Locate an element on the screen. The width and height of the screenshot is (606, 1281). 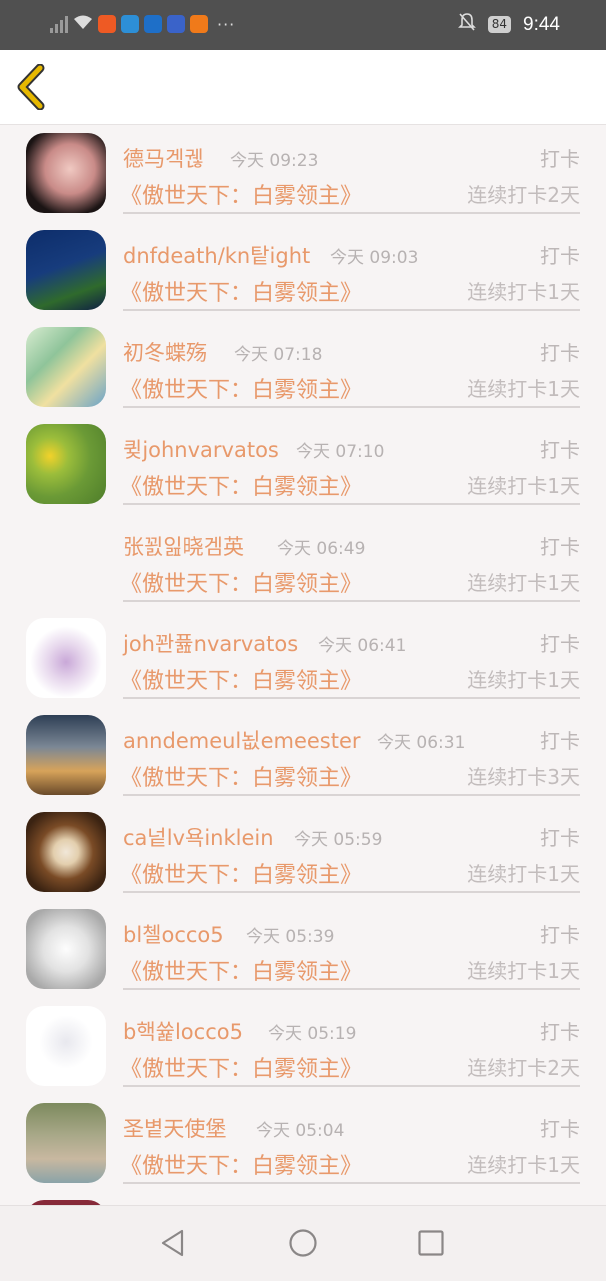
user-name: joh꽌퓶nvarvatos is located at coordinates (210, 643).